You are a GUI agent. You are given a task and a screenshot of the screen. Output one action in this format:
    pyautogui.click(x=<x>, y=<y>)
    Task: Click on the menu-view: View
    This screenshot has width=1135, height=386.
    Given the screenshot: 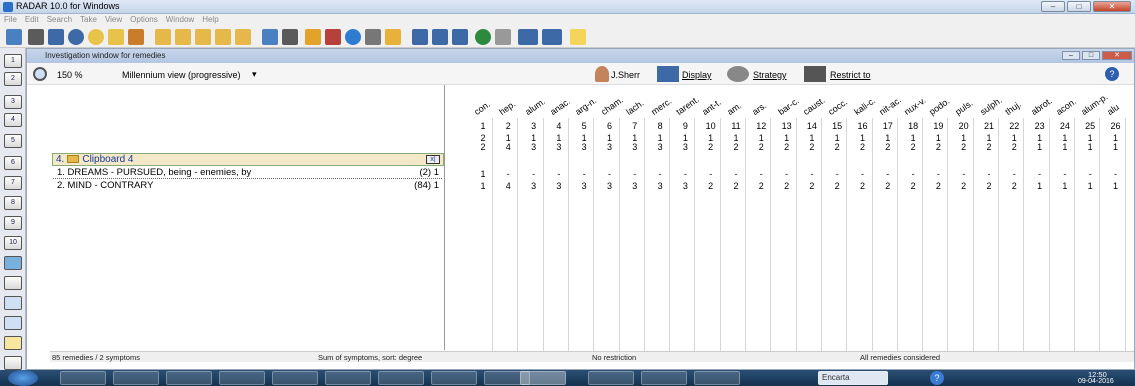 What is the action you would take?
    pyautogui.click(x=113, y=20)
    